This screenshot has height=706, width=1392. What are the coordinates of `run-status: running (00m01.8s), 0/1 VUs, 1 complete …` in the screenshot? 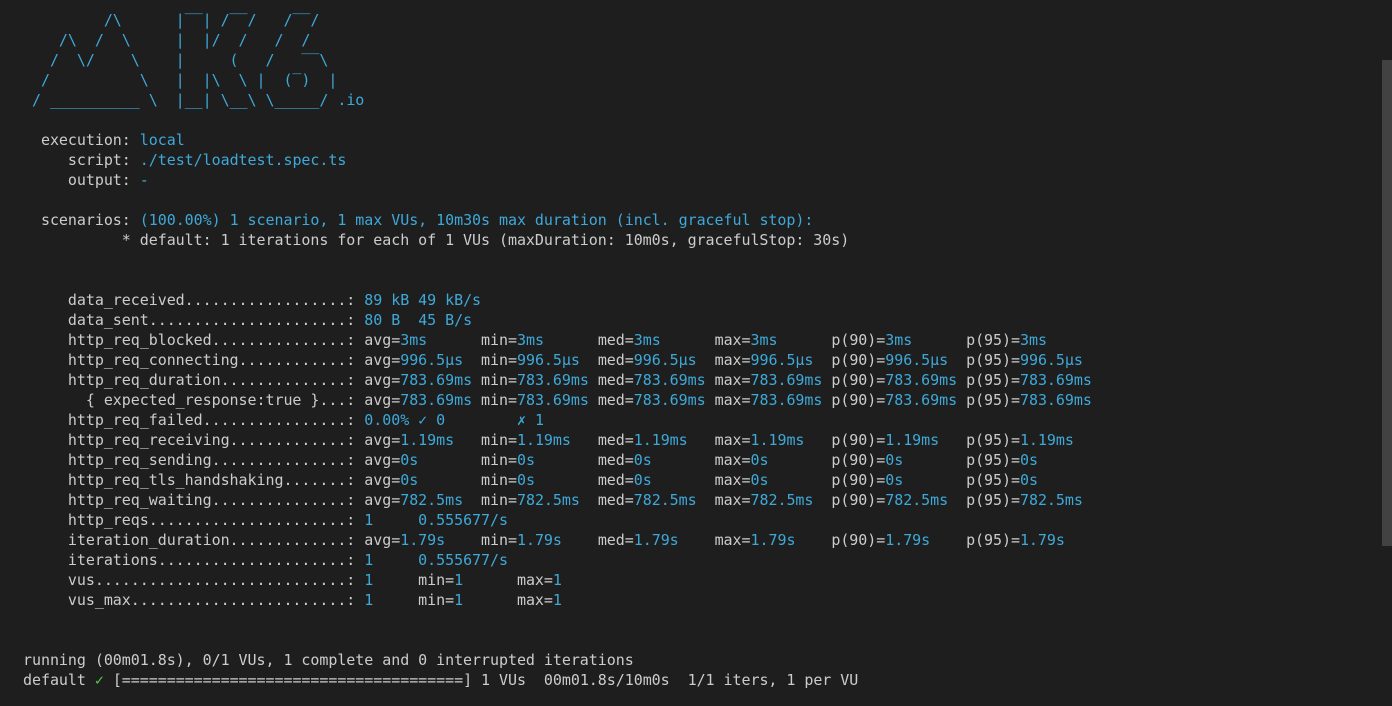 It's located at (693, 670).